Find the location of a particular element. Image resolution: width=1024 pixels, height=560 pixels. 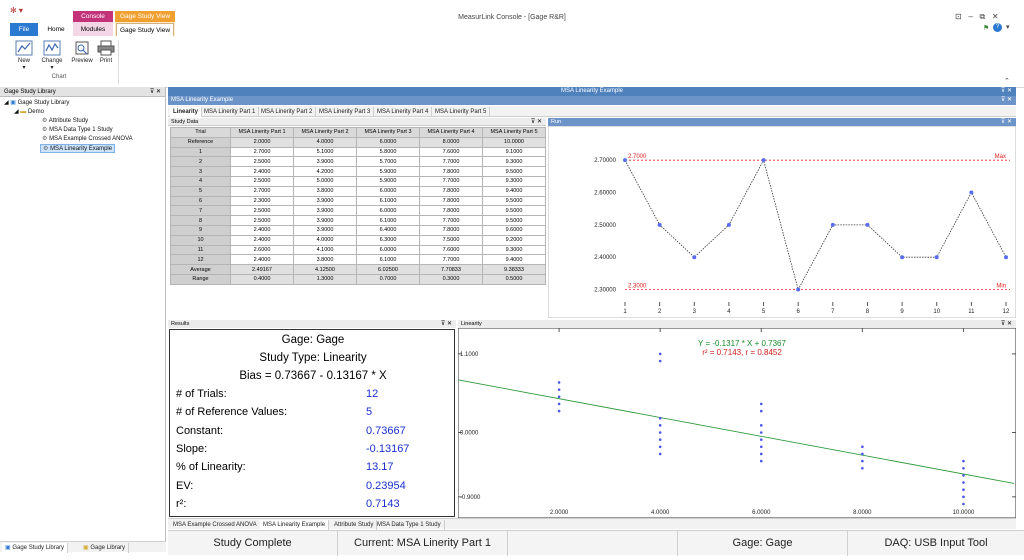

table-row: 11 2.6000 4.1000 6.0000 7.6000 9.3000 is located at coordinates (358, 250).